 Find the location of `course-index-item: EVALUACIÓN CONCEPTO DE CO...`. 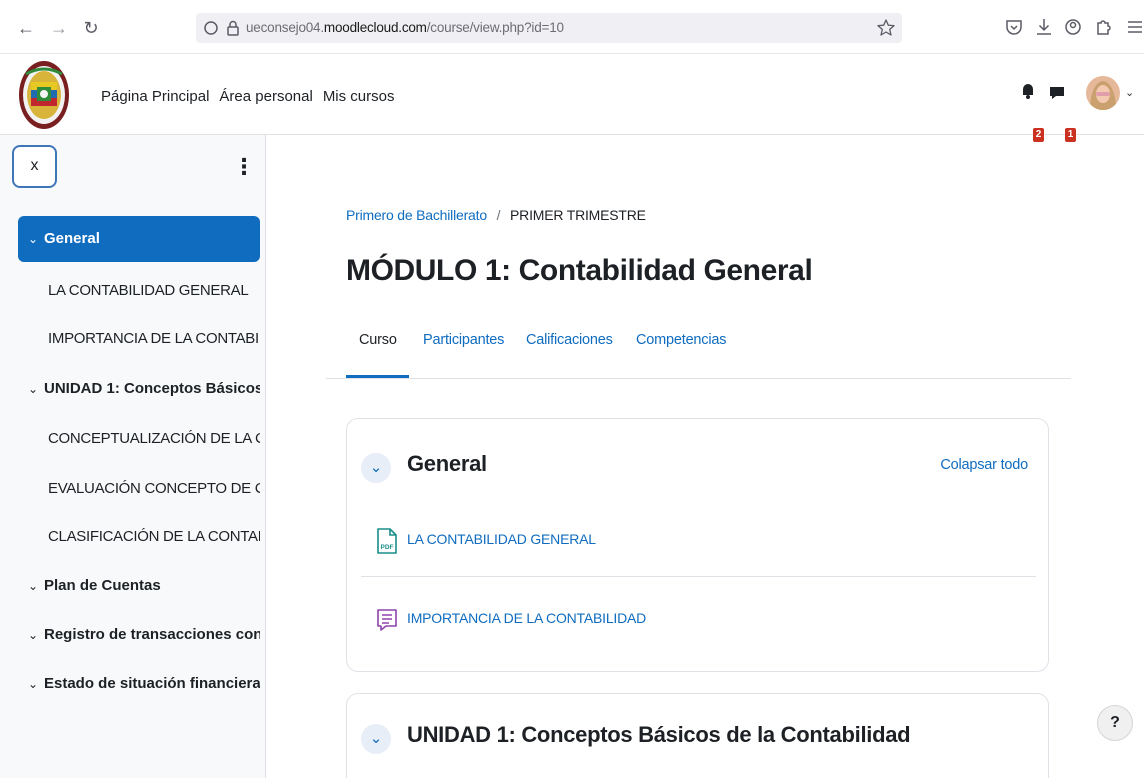

course-index-item: EVALUACIÓN CONCEPTO DE CO... is located at coordinates (139, 489).